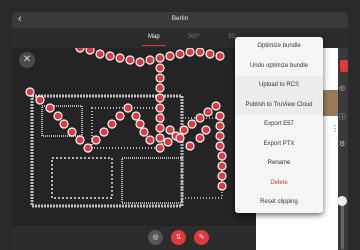 Image resolution: width=360 pixels, height=250 pixels. I want to click on menu-reset-clipping: Reset clipping, so click(279, 203).